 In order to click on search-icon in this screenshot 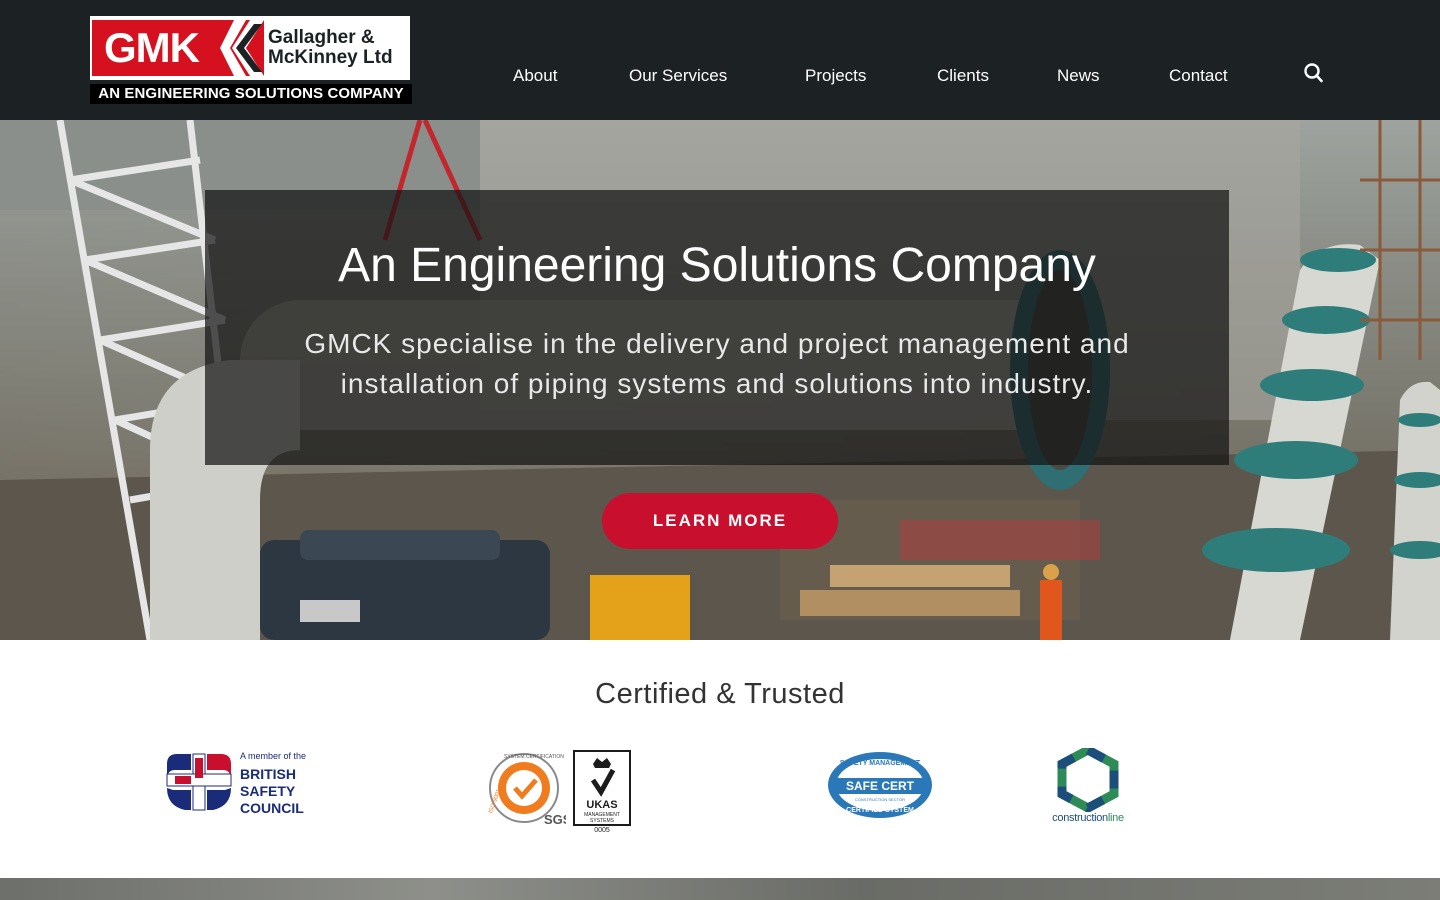, I will do `click(1313, 73)`.